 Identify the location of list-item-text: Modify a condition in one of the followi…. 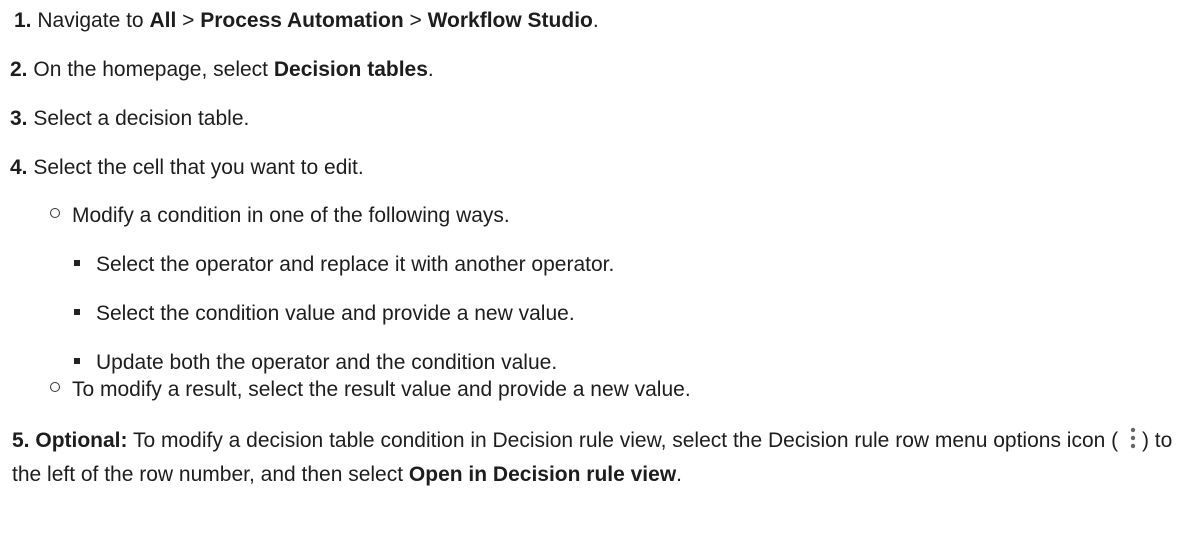
(291, 215).